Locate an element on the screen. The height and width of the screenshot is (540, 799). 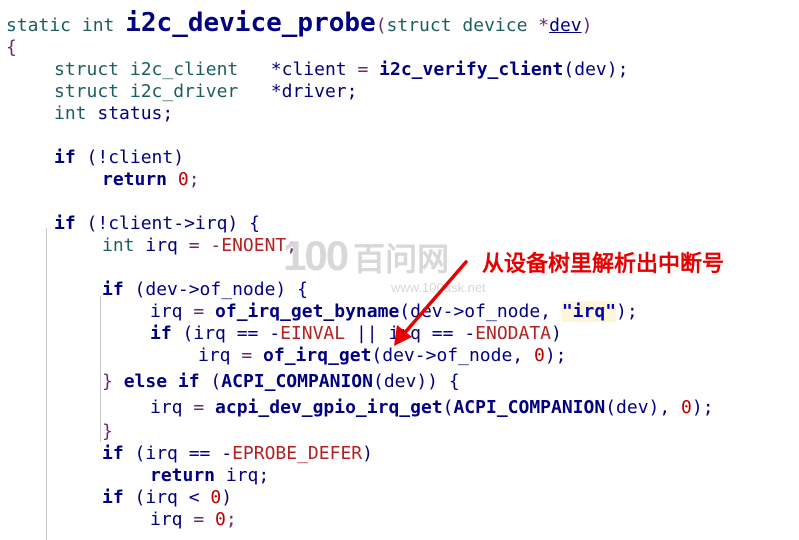
annotation-text: 从设备树里解析出中断号 is located at coordinates (603, 264).